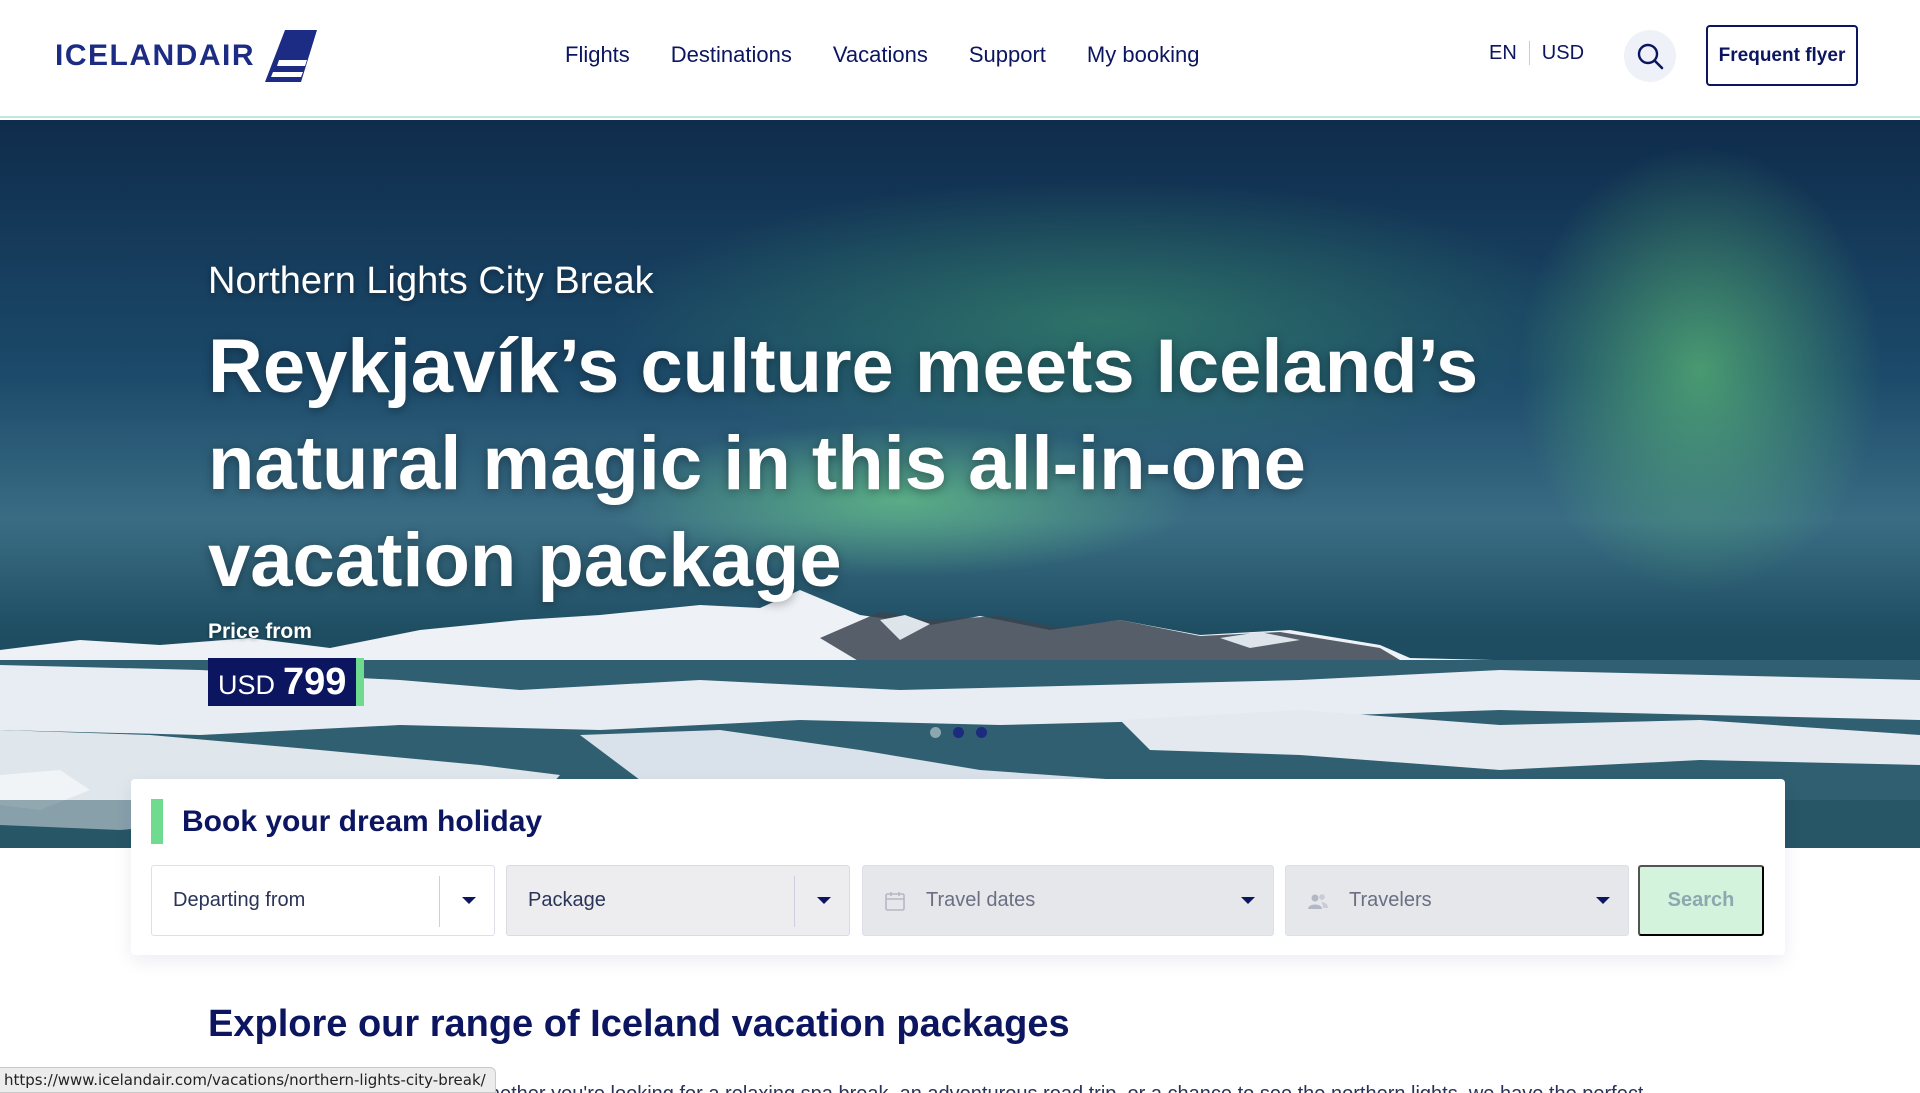 This screenshot has height=1093, width=1920. Describe the element at coordinates (1563, 53) in the screenshot. I see `currency-code: USD` at that location.